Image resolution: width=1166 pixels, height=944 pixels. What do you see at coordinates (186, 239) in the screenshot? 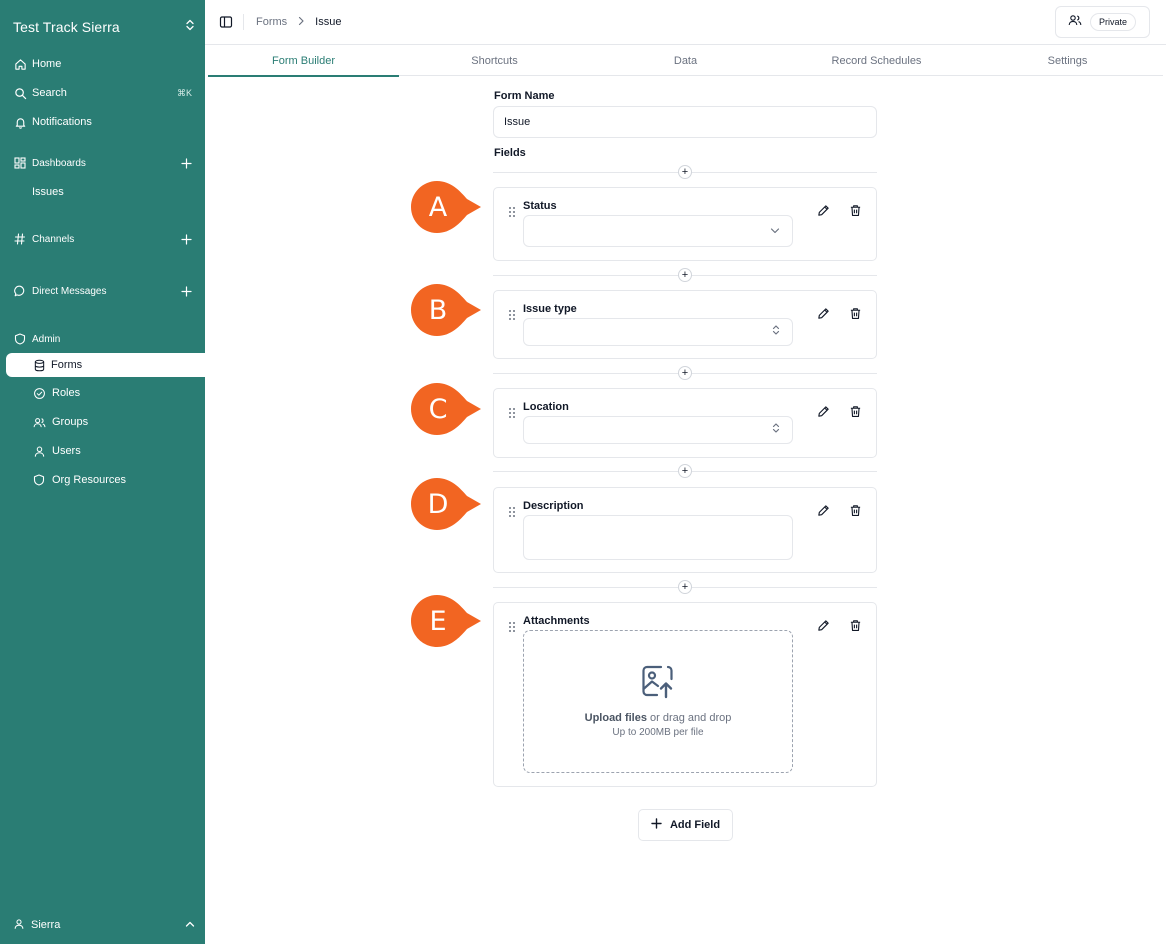
I see `add-channel-icon` at bounding box center [186, 239].